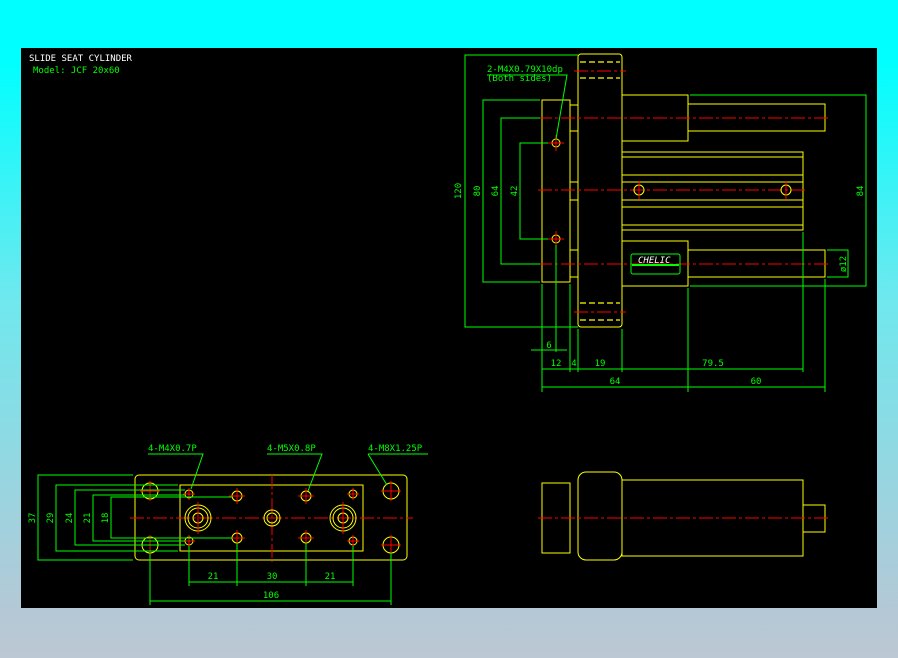 The width and height of the screenshot is (898, 658). I want to click on svg-text: 29, so click(51, 518).